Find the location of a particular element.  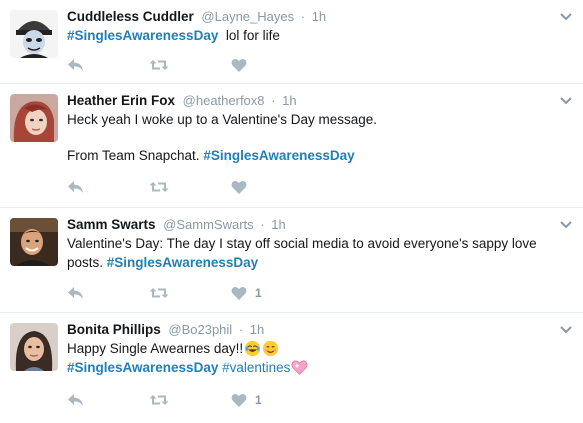

tweet-text-run: lol for life is located at coordinates (249, 35).